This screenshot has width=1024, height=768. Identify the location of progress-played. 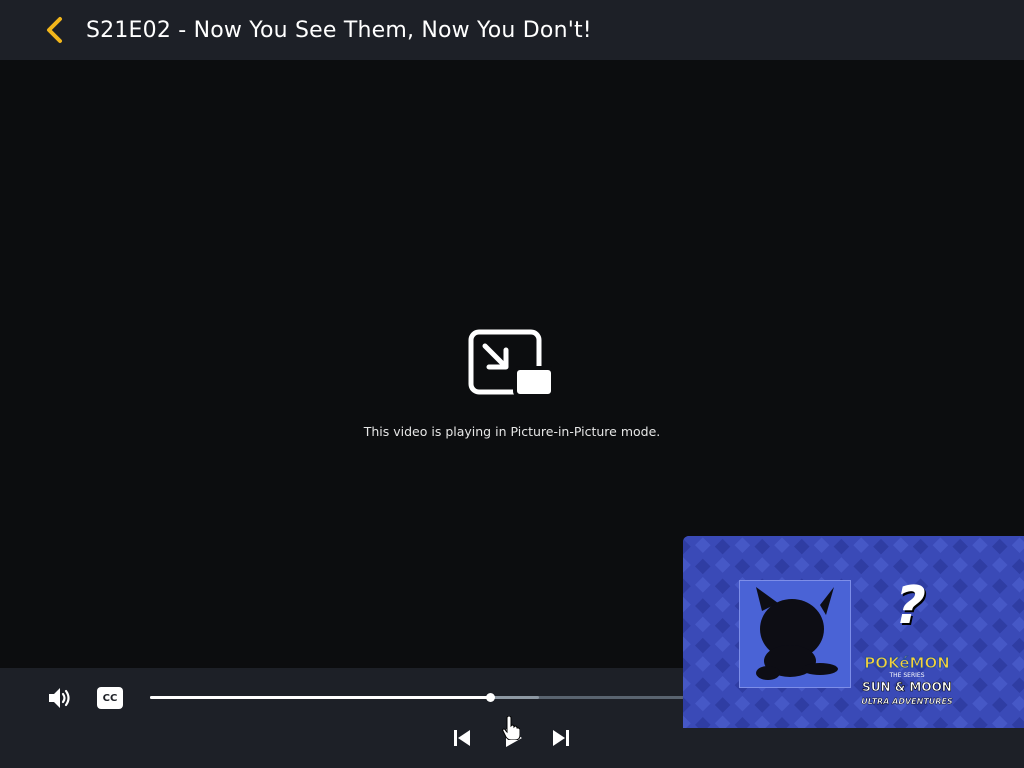
(320, 697).